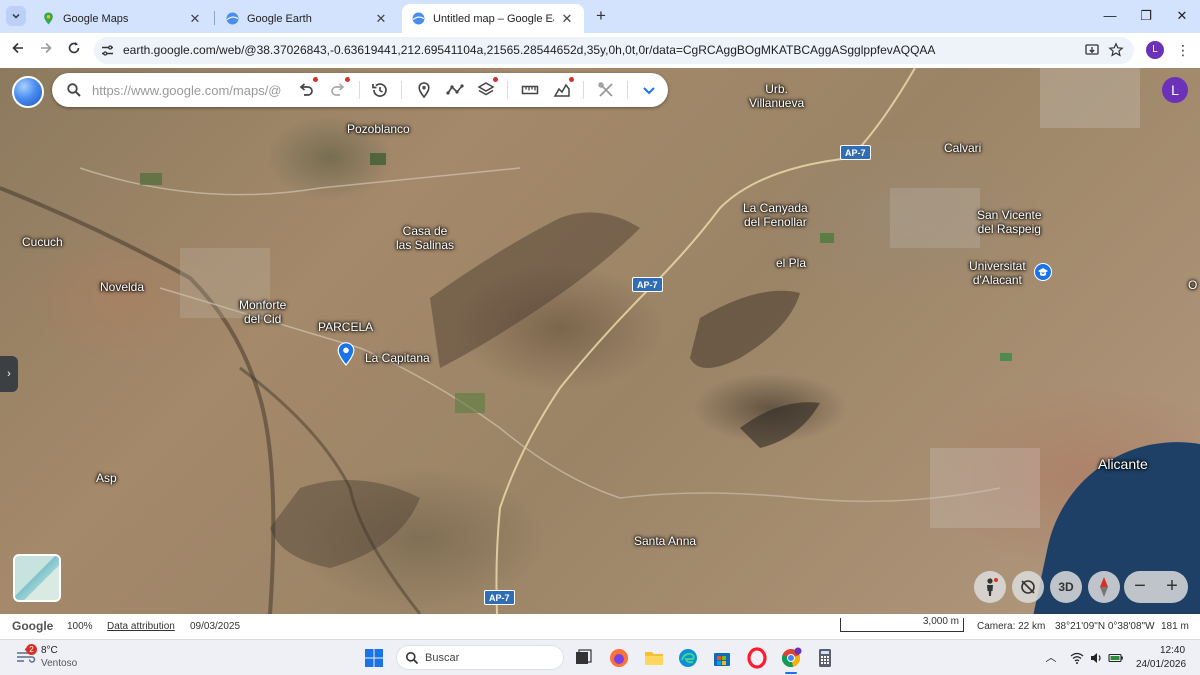 The height and width of the screenshot is (675, 1200). Describe the element at coordinates (1172, 587) in the screenshot. I see `zoom-in-button: +` at that location.